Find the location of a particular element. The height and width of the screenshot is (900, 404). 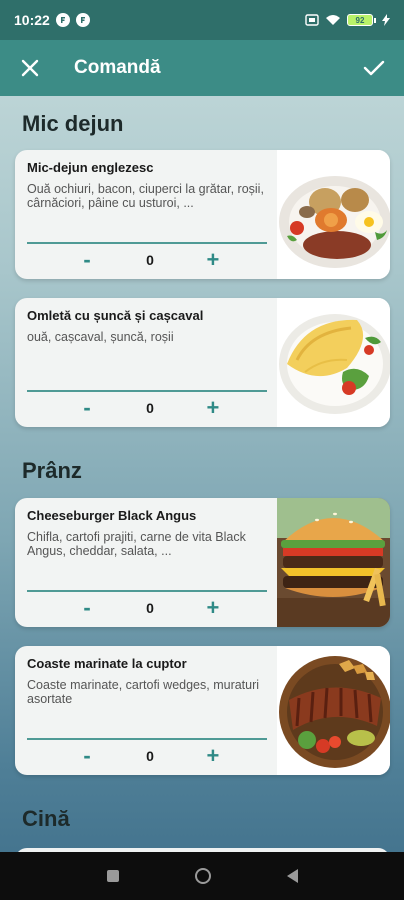

sim-icon is located at coordinates (312, 20).